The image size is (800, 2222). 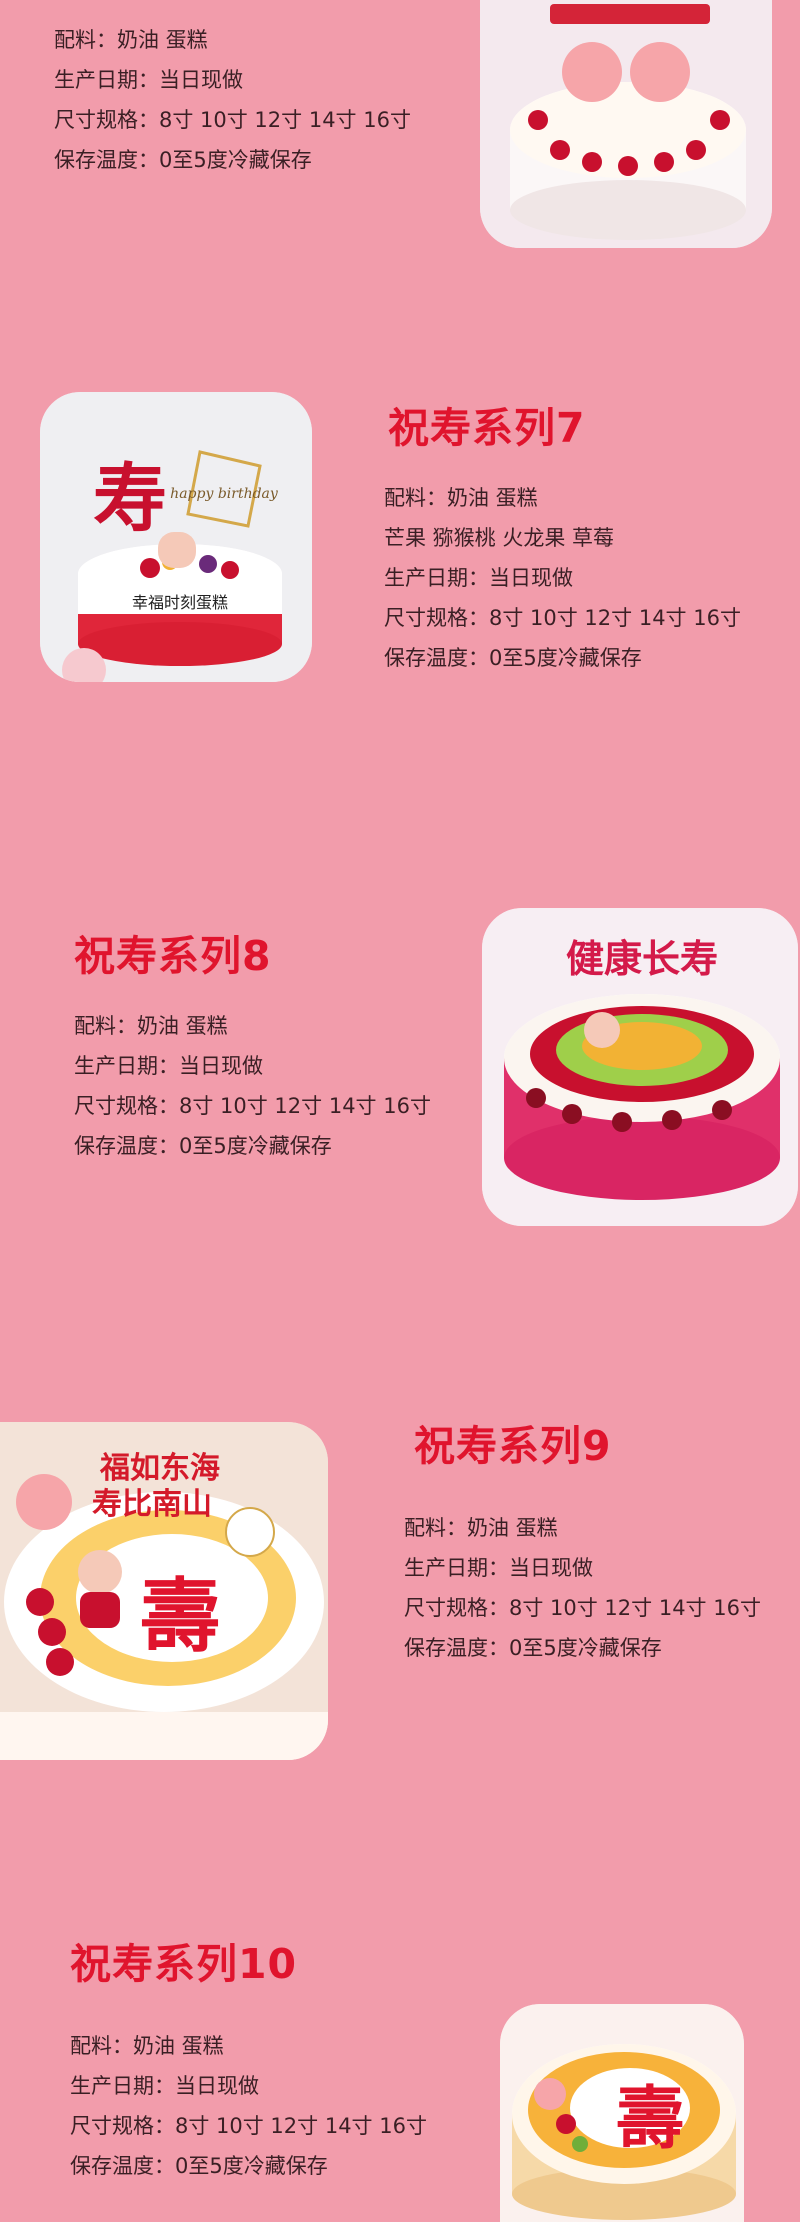 I want to click on cake-image: 寿 happy birthday 幸福时刻蛋糕, so click(x=176, y=537).